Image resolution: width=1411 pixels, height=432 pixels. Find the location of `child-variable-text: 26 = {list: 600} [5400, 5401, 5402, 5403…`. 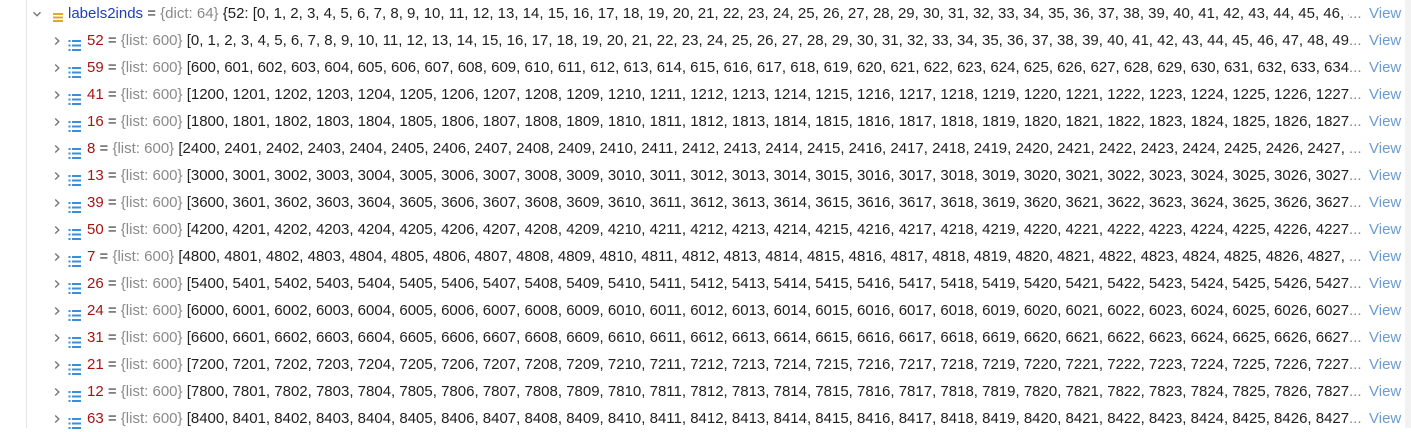

child-variable-text: 26 = {list: 600} [5400, 5401, 5402, 5403… is located at coordinates (719, 283).